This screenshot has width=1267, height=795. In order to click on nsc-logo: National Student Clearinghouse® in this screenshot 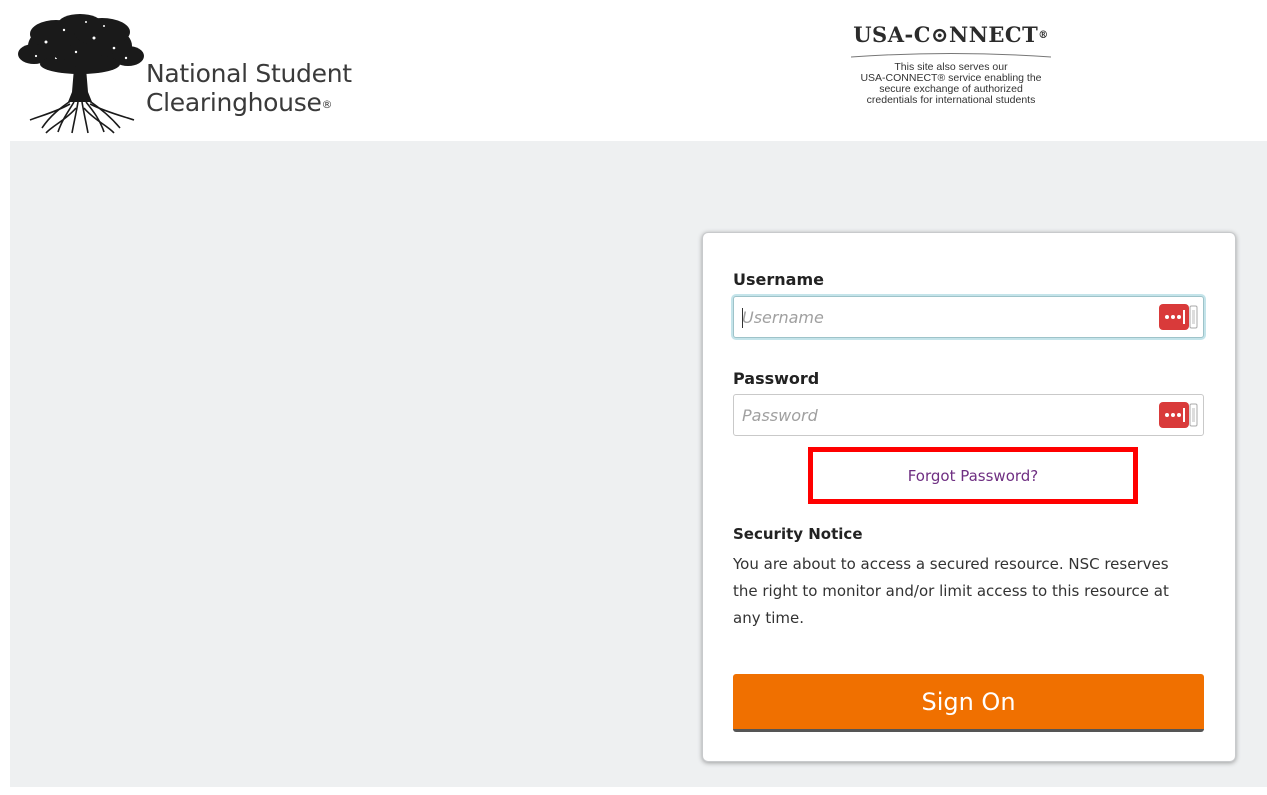, I will do `click(194, 73)`.